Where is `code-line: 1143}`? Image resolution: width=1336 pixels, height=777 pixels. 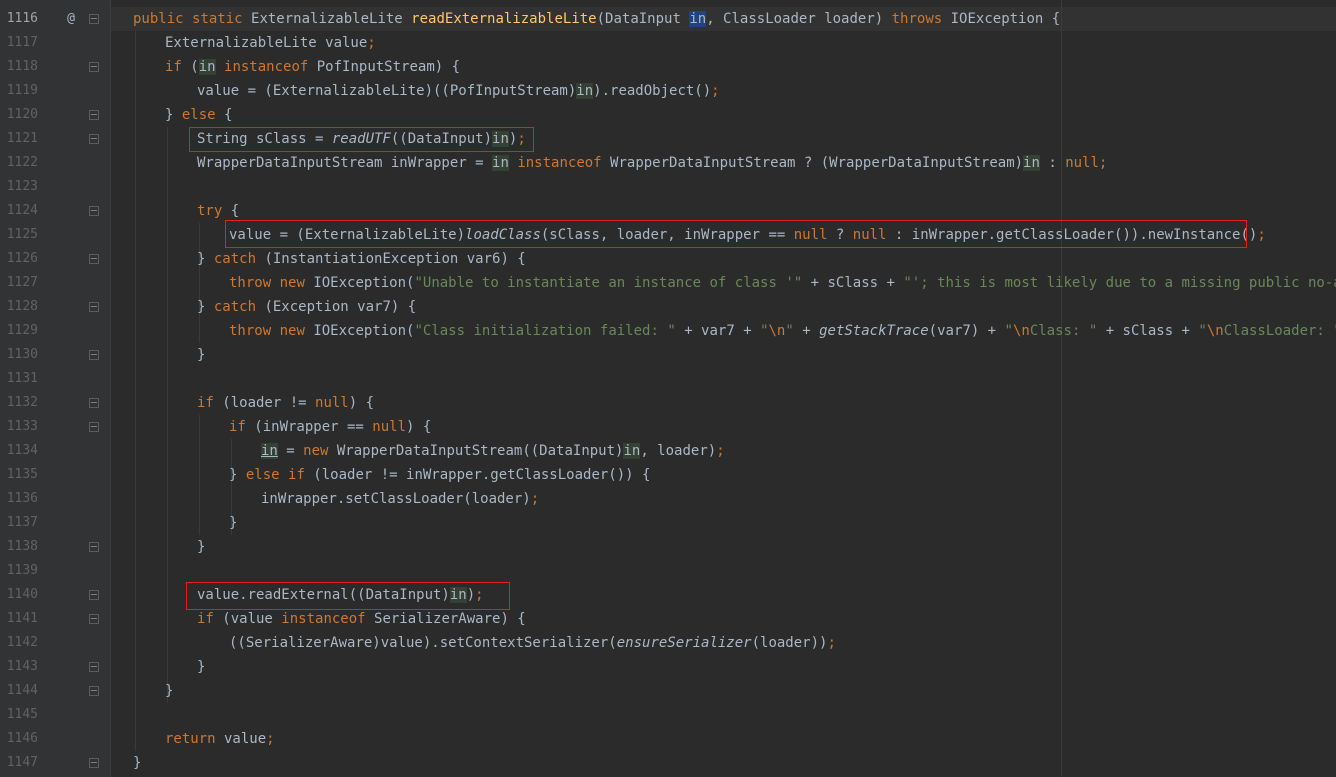
code-line: 1143} is located at coordinates (668, 667).